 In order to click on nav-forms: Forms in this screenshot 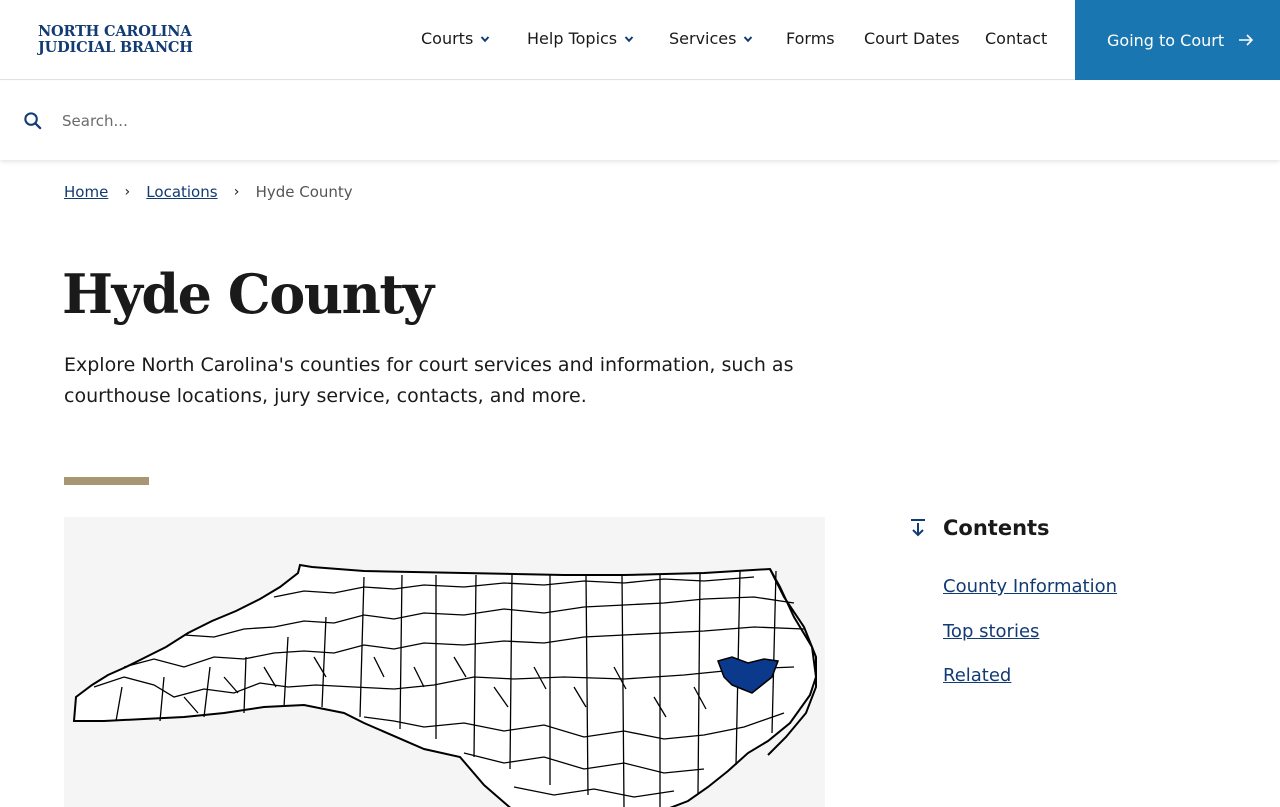, I will do `click(810, 38)`.